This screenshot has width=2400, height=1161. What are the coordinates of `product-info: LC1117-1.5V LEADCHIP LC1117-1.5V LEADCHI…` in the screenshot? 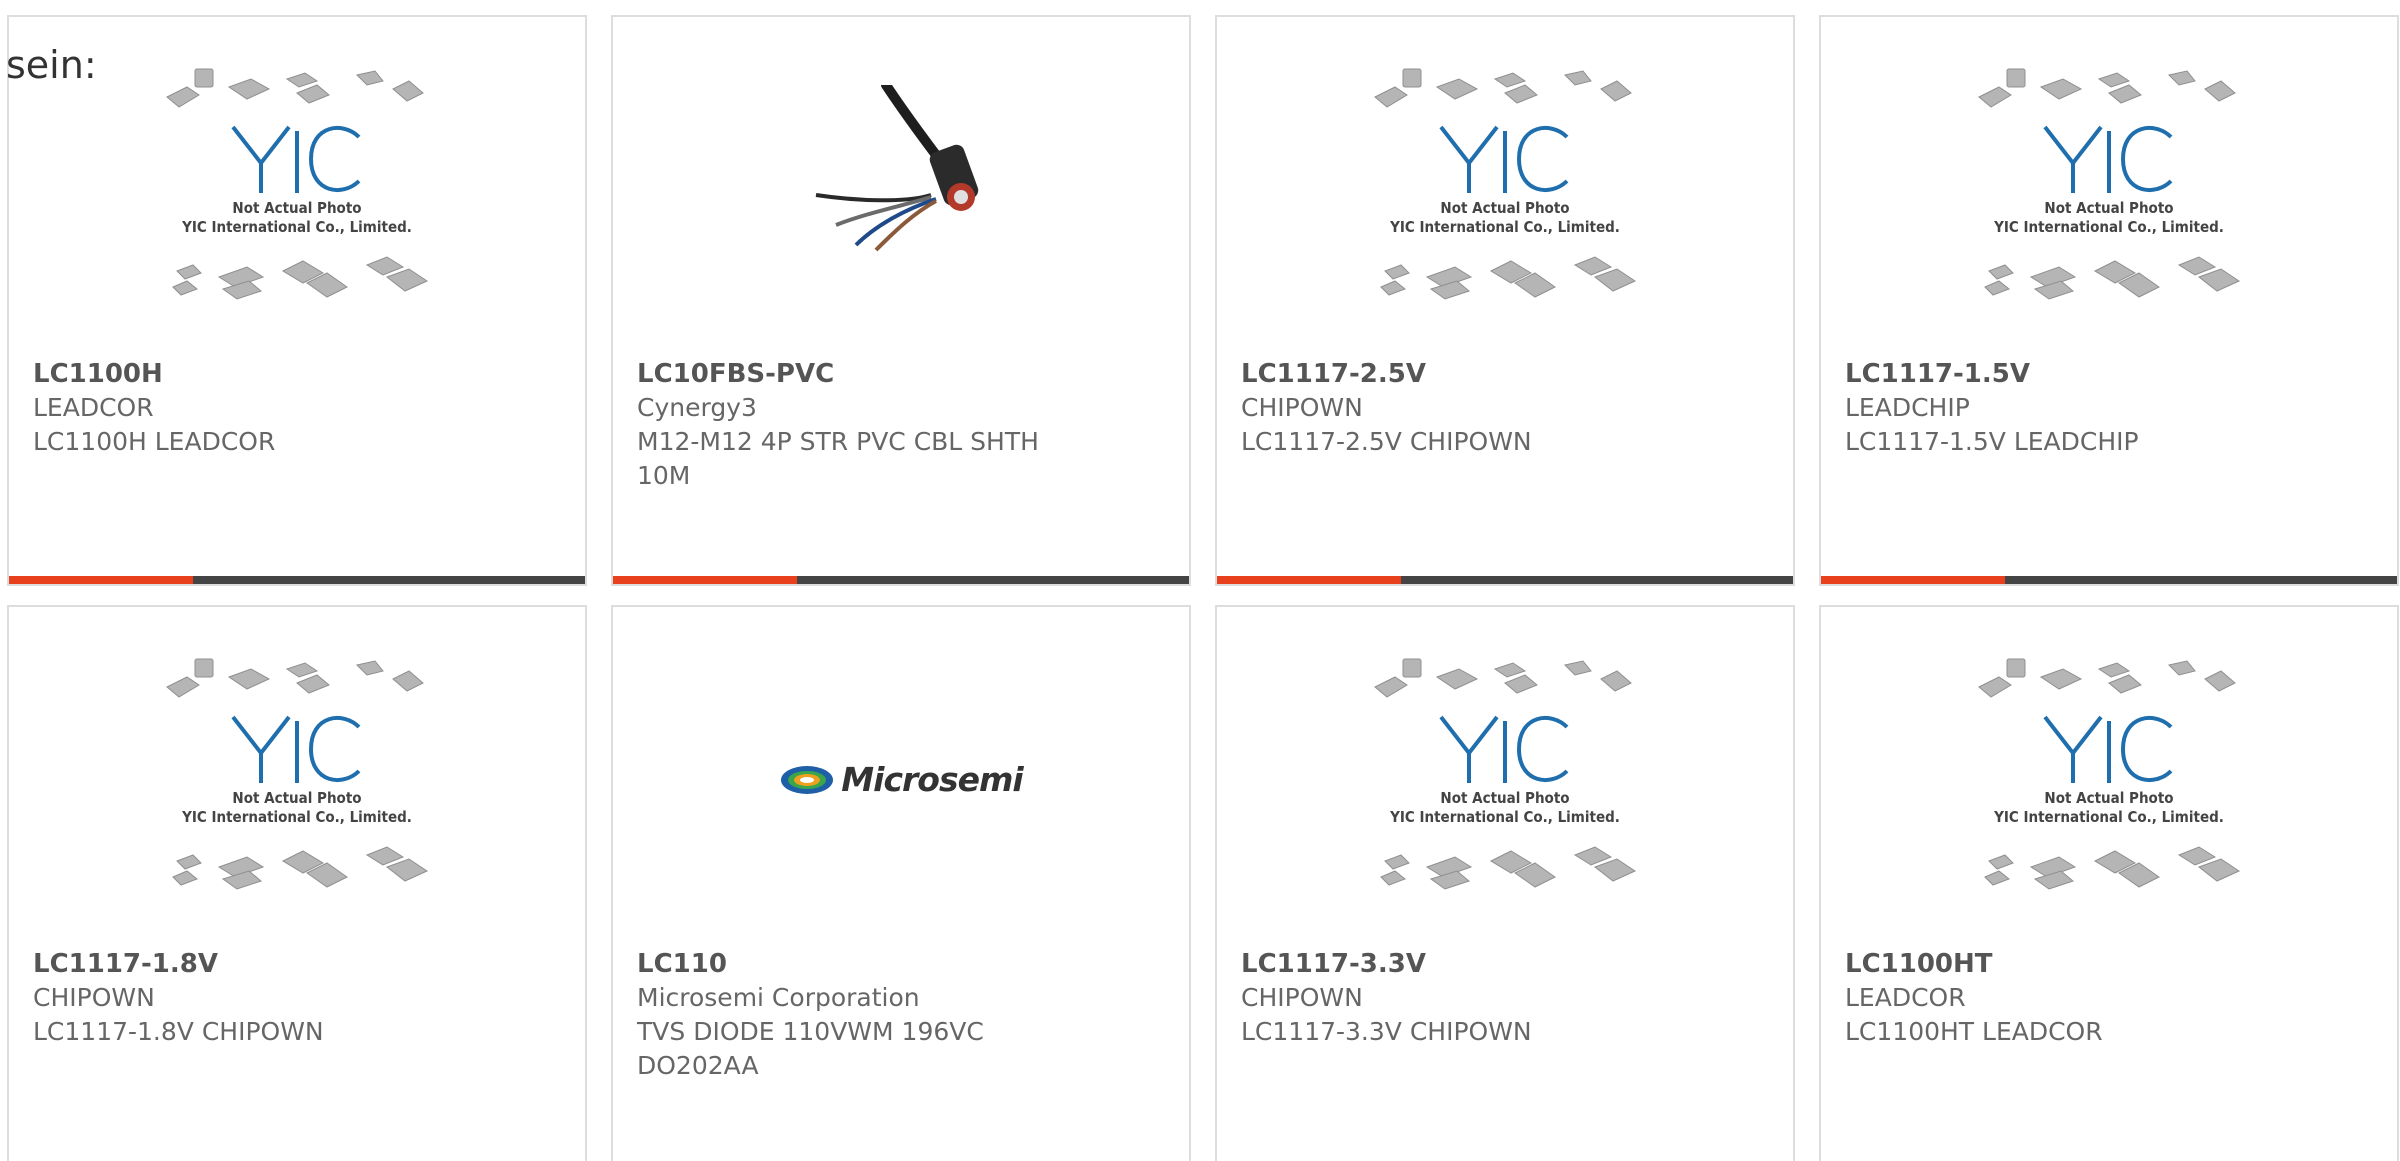 It's located at (2109, 408).